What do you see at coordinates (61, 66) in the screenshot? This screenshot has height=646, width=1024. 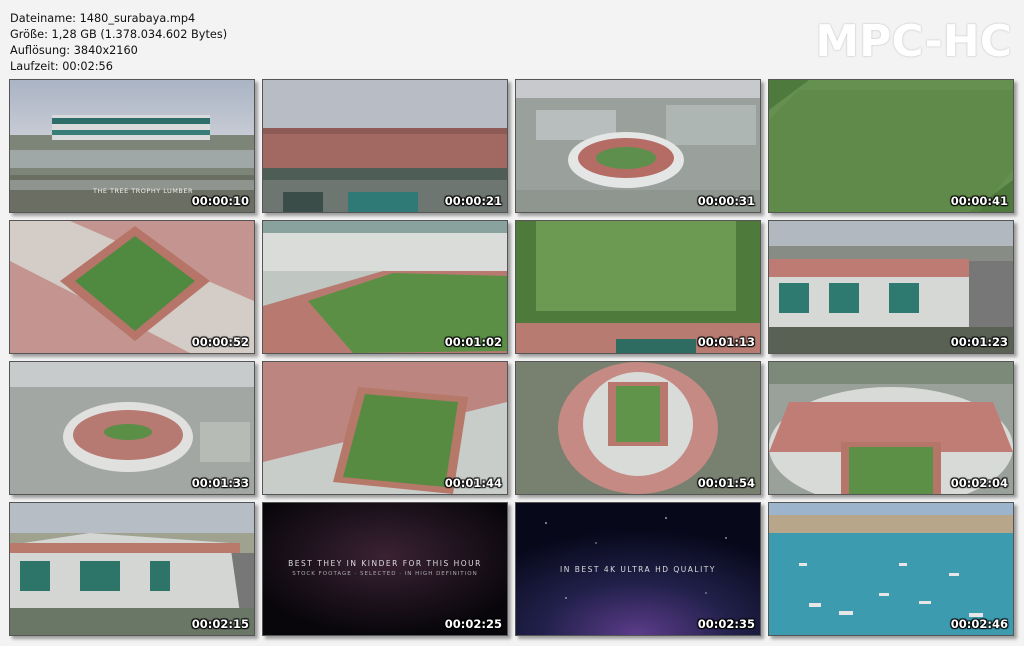 I see `duration-text: Laufzeit: 00:02:56` at bounding box center [61, 66].